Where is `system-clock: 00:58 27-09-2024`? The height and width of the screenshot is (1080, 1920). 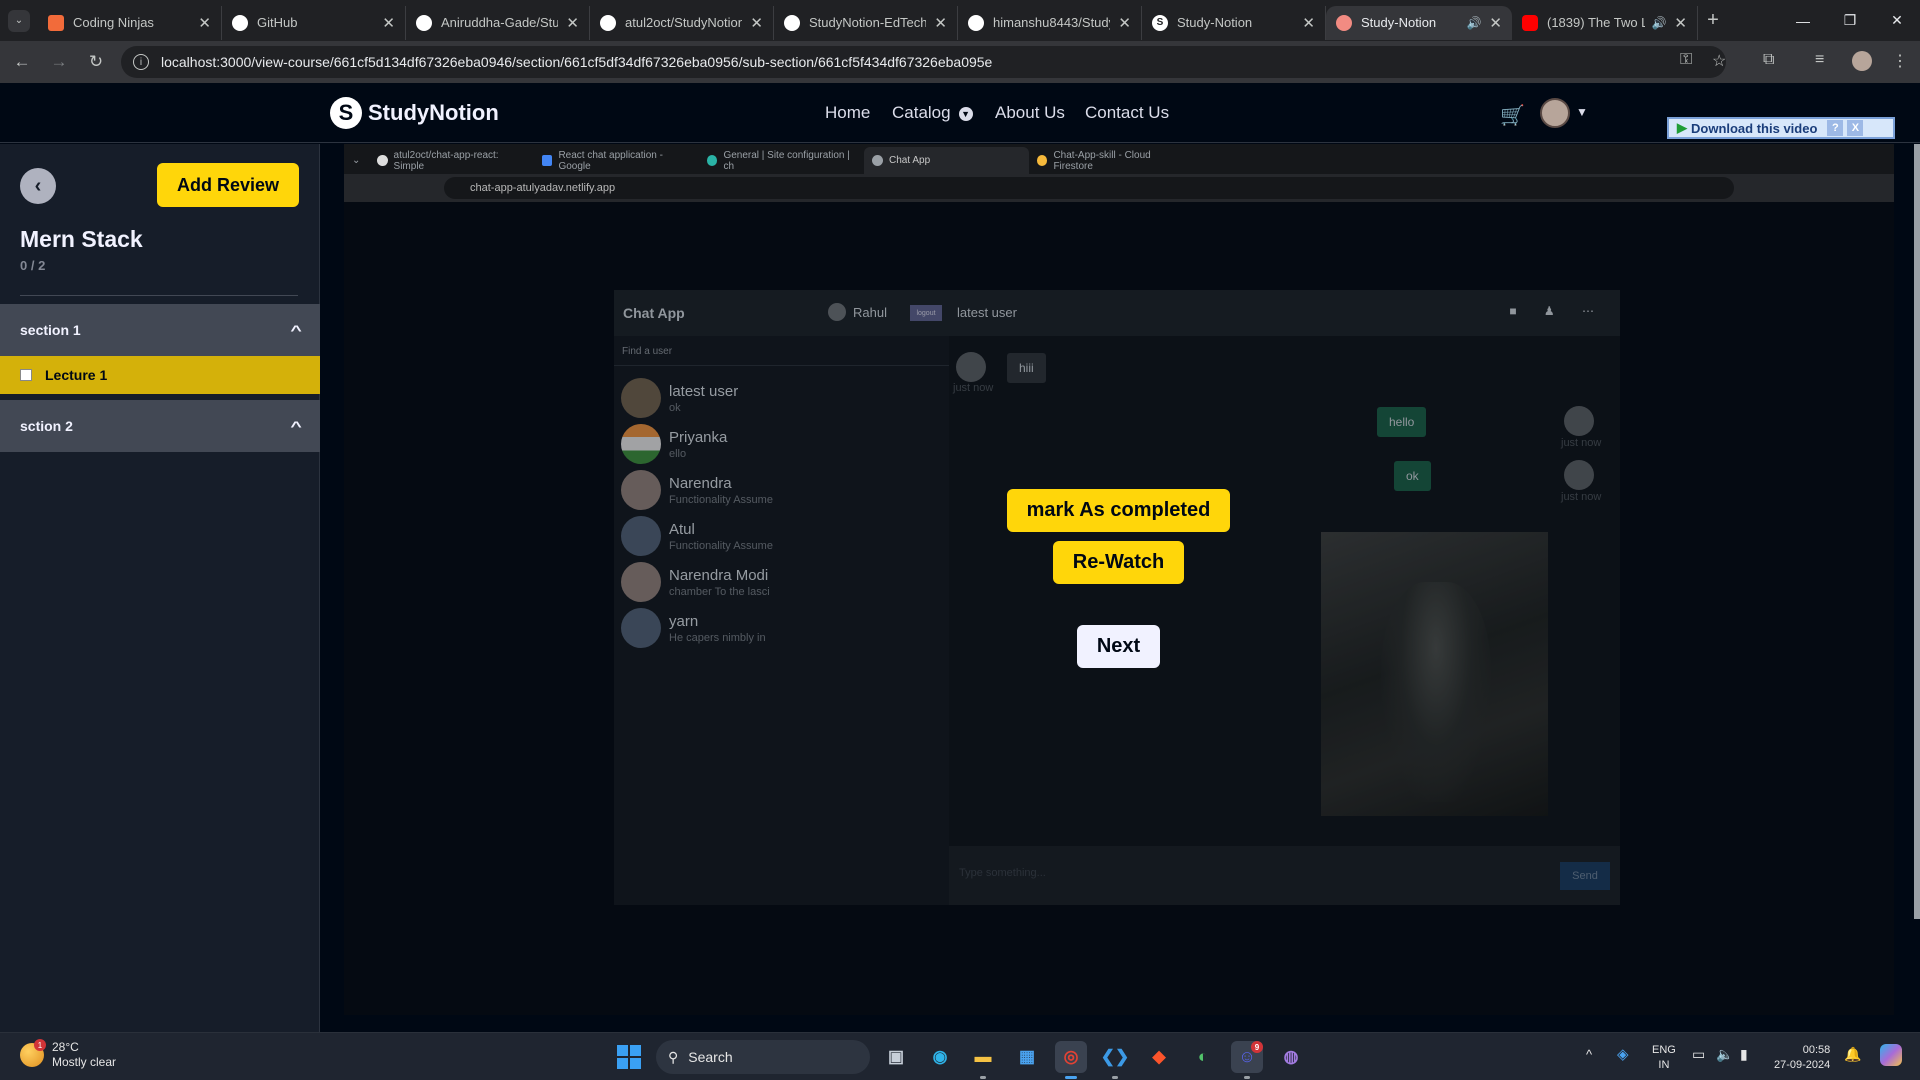 system-clock: 00:58 27-09-2024 is located at coordinates (1802, 1058).